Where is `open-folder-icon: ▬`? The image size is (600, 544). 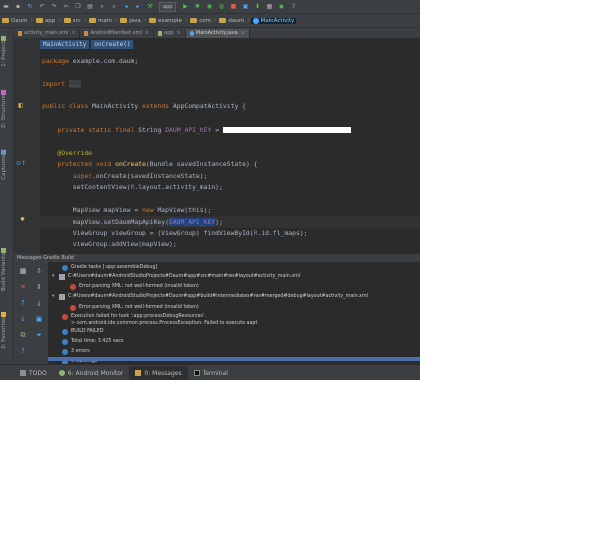 open-folder-icon: ▬ is located at coordinates (6, 6).